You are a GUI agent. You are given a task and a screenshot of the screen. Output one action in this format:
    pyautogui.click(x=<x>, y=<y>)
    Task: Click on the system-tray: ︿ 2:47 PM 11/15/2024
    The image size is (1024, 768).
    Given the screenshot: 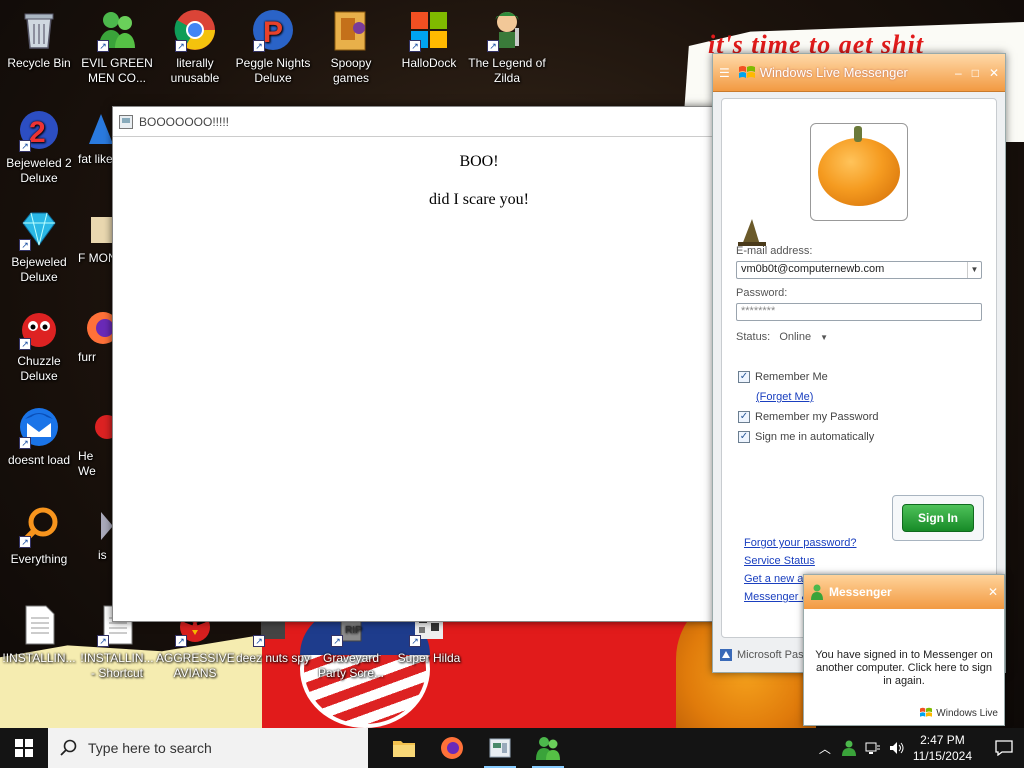 What is the action you would take?
    pyautogui.click(x=921, y=748)
    